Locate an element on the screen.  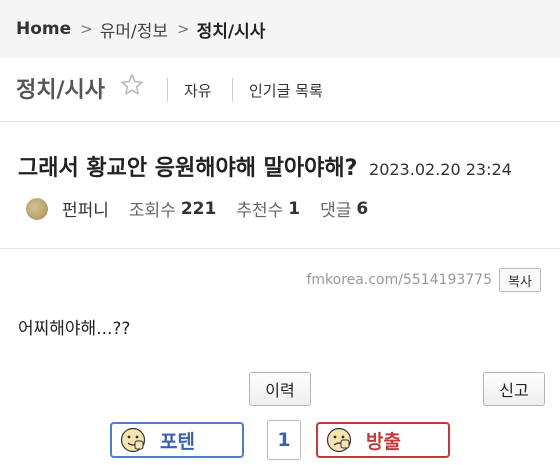
post-title: 그래서 황교안 응원해야해 말아야해? 2023.02.20 23:24 is located at coordinates (265, 166).